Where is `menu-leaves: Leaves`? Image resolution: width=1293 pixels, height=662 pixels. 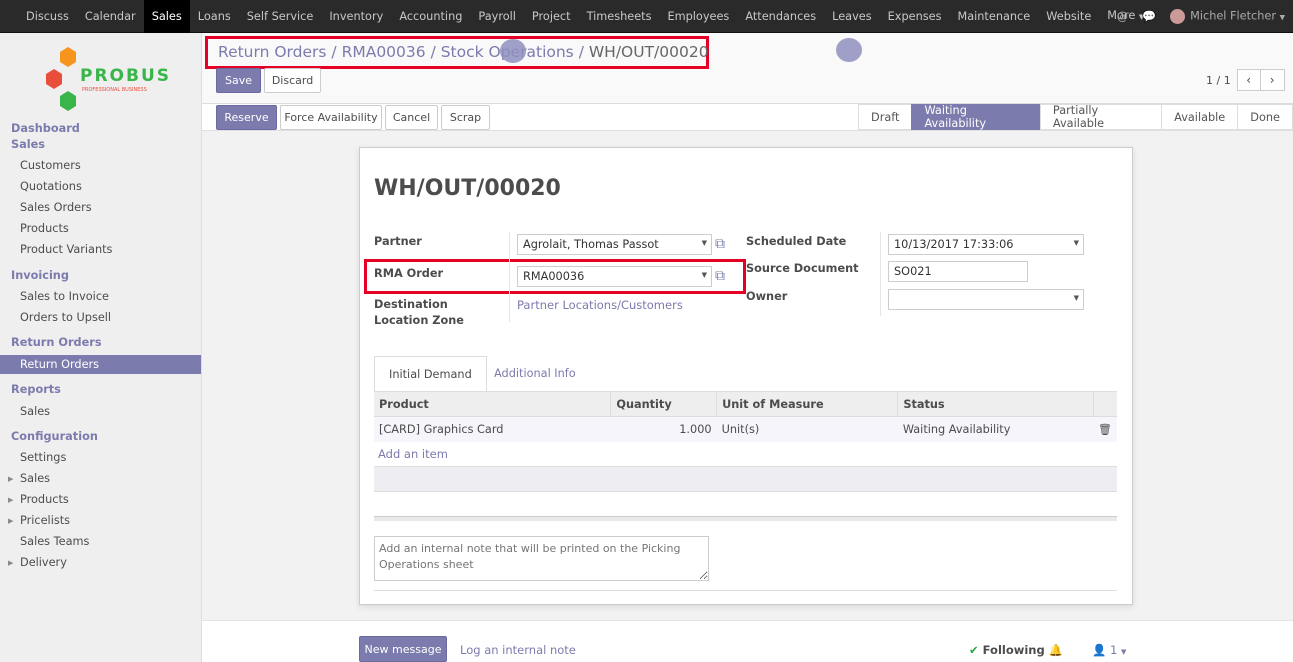
menu-leaves: Leaves is located at coordinates (852, 16).